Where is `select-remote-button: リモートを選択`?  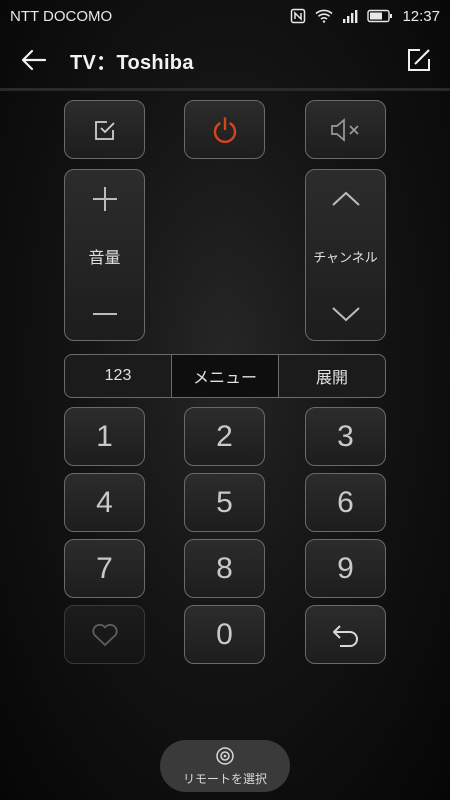
select-remote-button: リモートを選択 is located at coordinates (225, 766).